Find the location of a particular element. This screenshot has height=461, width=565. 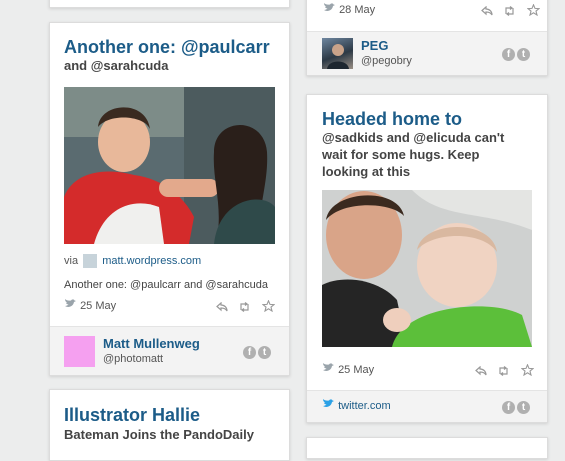

card-footer: Matt Mullenweg @photomatt ft is located at coordinates (169, 350).